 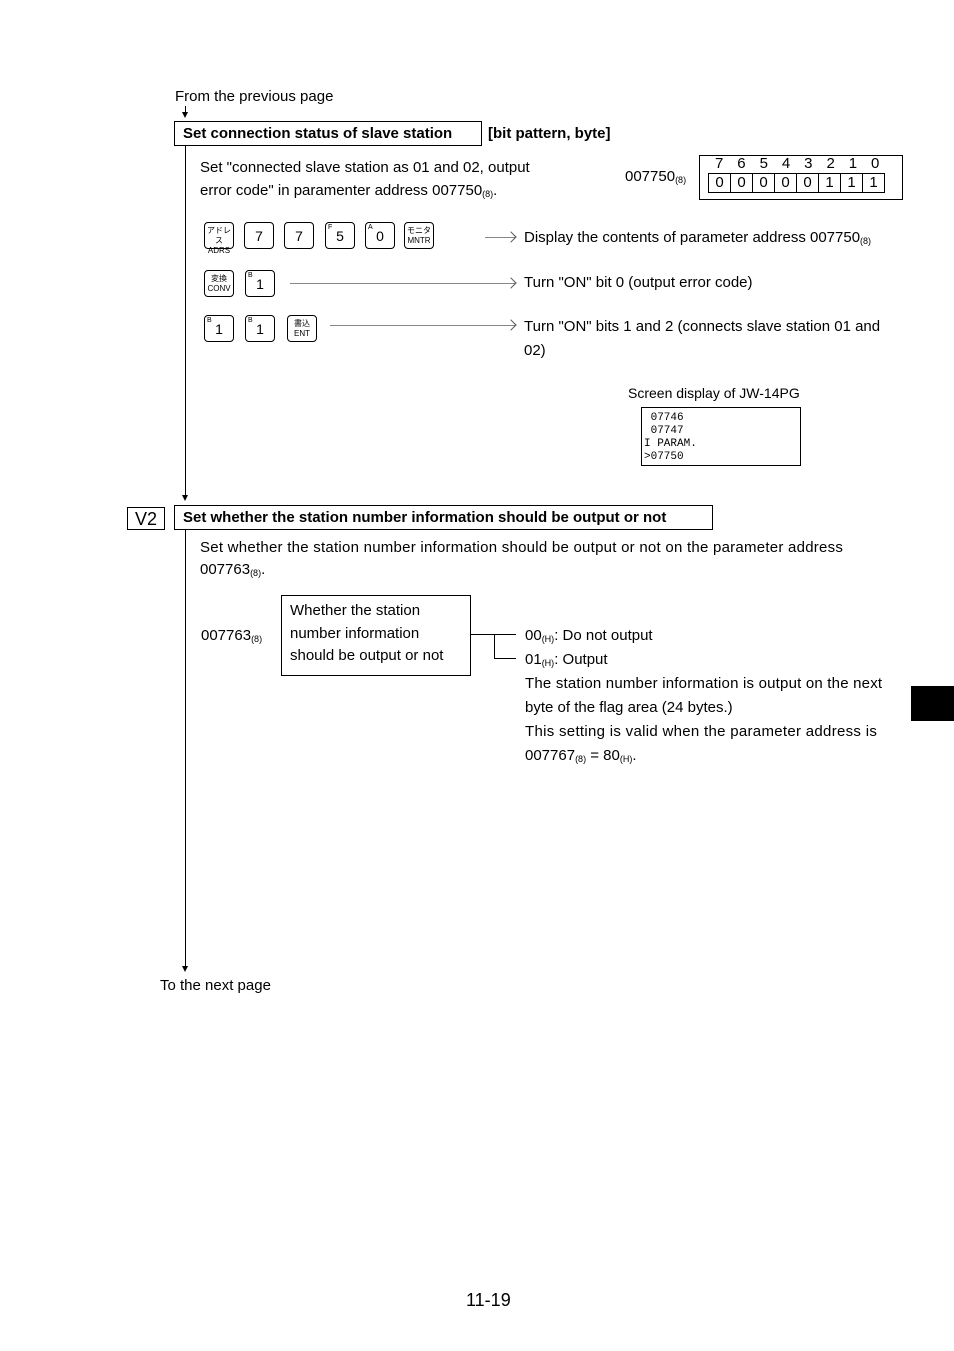 I want to click on key-0: A0, so click(x=380, y=235).